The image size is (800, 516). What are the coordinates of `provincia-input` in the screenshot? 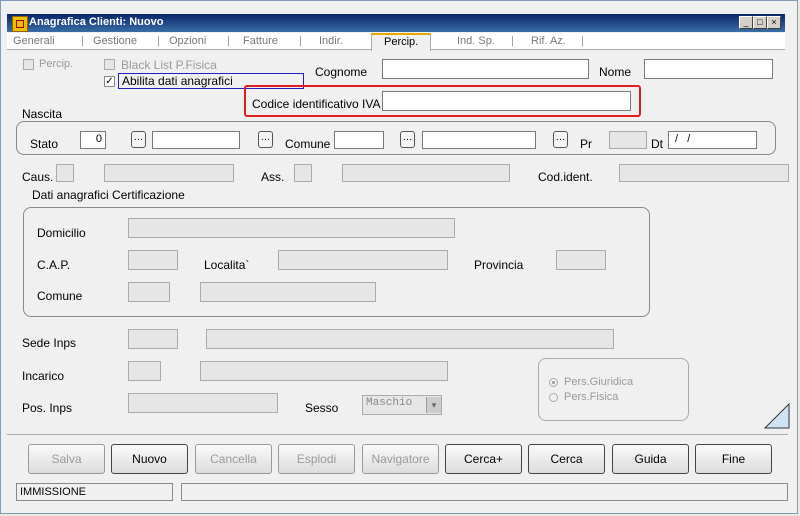 It's located at (581, 260).